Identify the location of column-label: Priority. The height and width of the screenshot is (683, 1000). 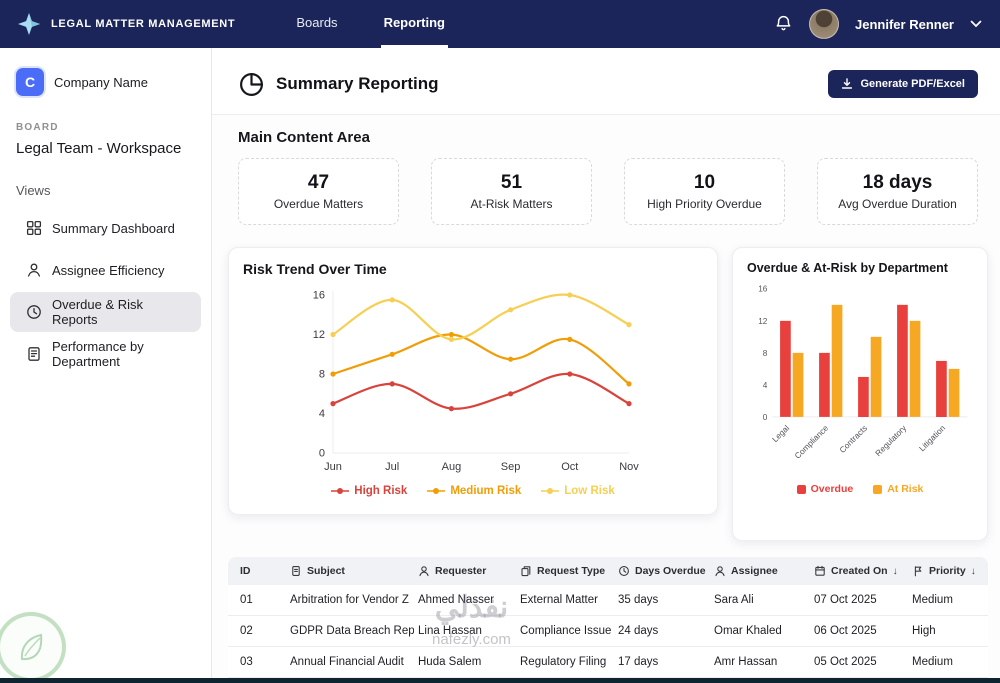
(947, 571).